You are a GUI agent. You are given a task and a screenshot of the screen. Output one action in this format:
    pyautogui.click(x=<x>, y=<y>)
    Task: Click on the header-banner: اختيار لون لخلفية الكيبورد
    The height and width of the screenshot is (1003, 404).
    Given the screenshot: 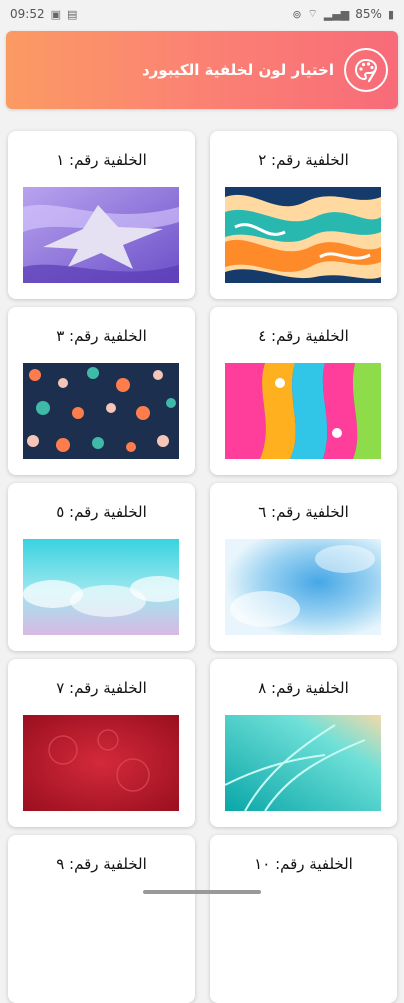 What is the action you would take?
    pyautogui.click(x=202, y=70)
    